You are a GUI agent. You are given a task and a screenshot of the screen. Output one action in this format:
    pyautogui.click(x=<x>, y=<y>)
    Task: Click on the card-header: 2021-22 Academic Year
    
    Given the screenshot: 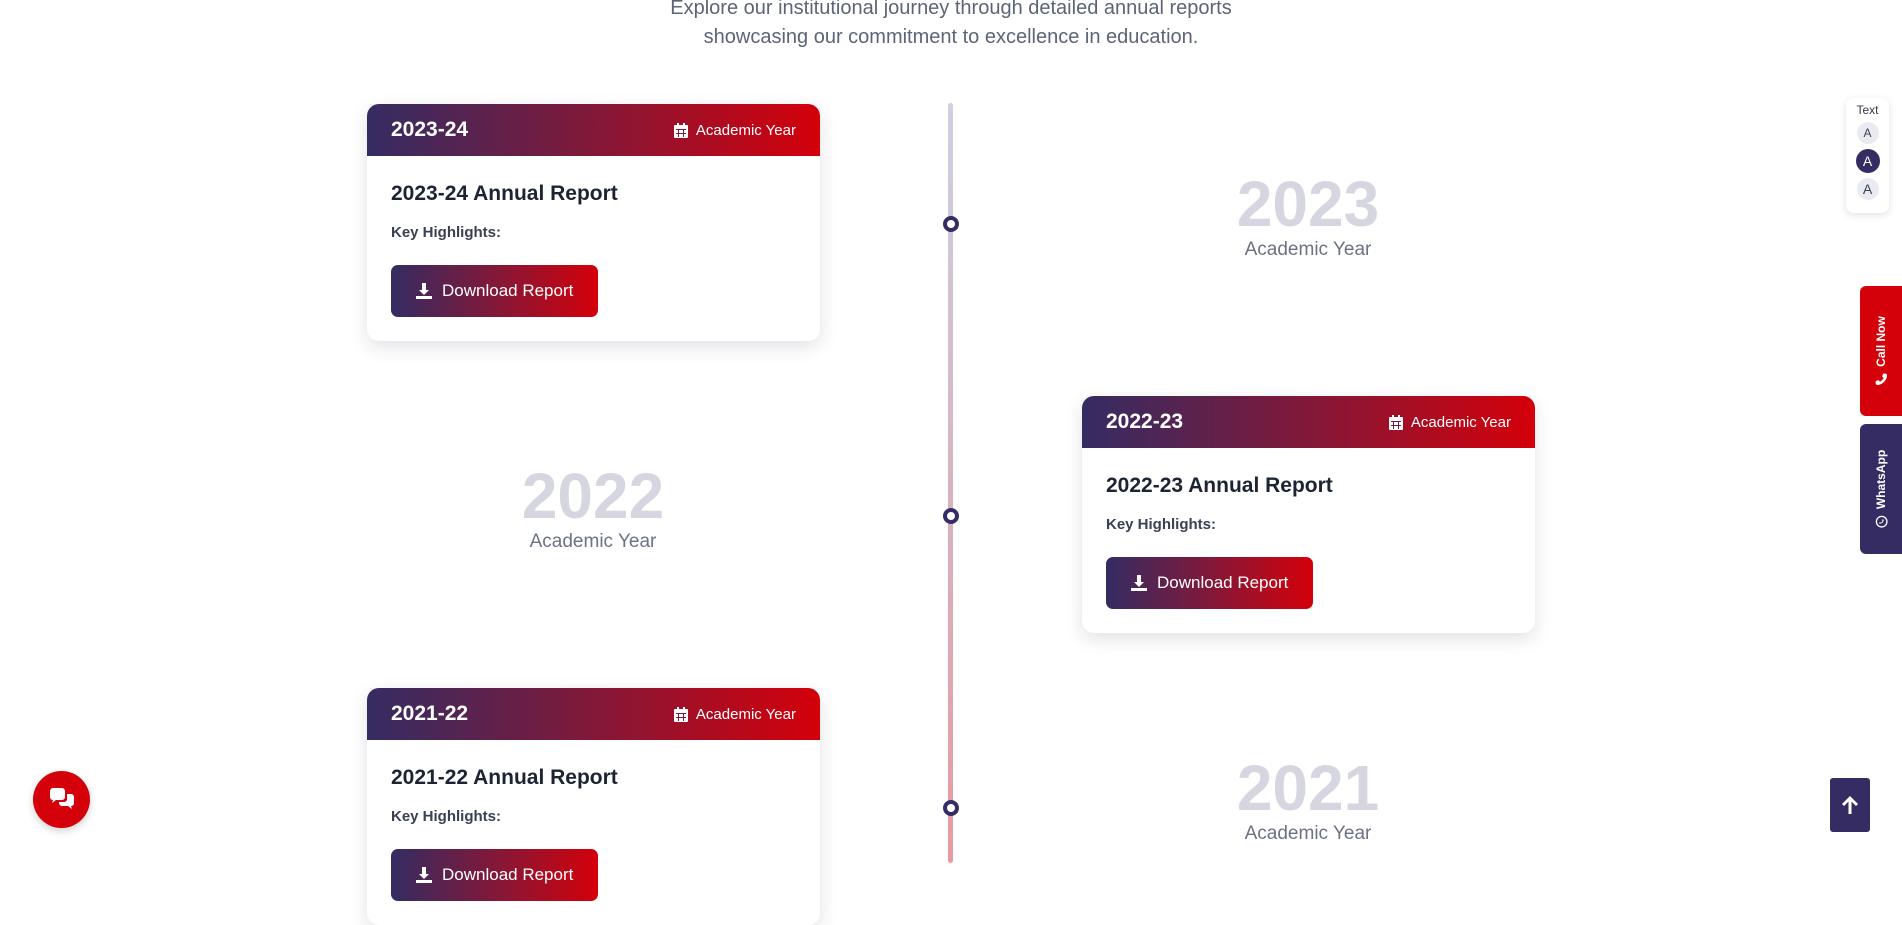 What is the action you would take?
    pyautogui.click(x=593, y=714)
    